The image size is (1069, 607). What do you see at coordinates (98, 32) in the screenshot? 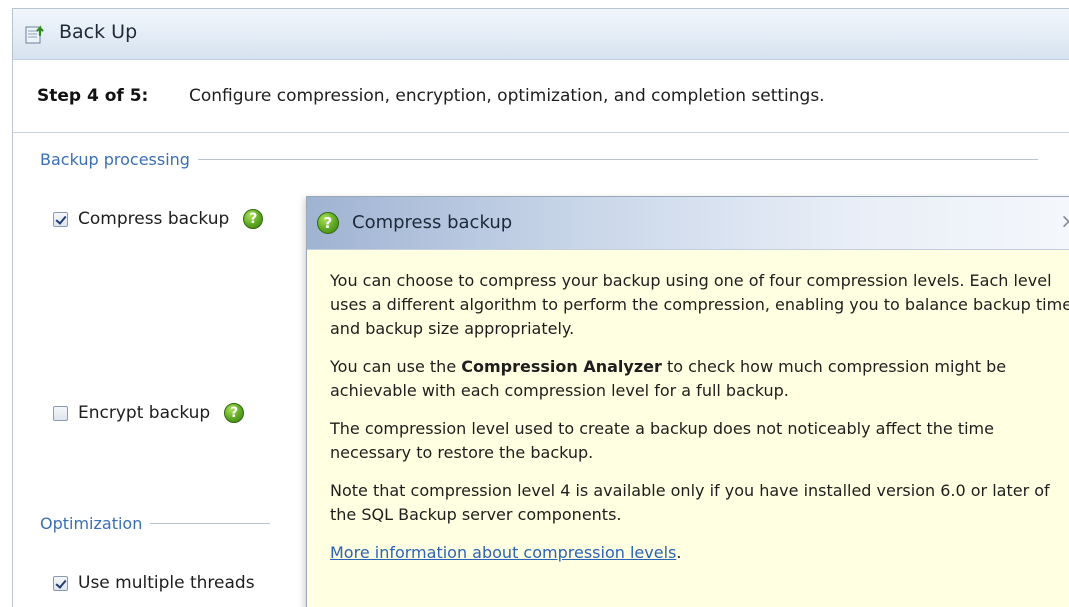
I see `window-title: Back Up` at bounding box center [98, 32].